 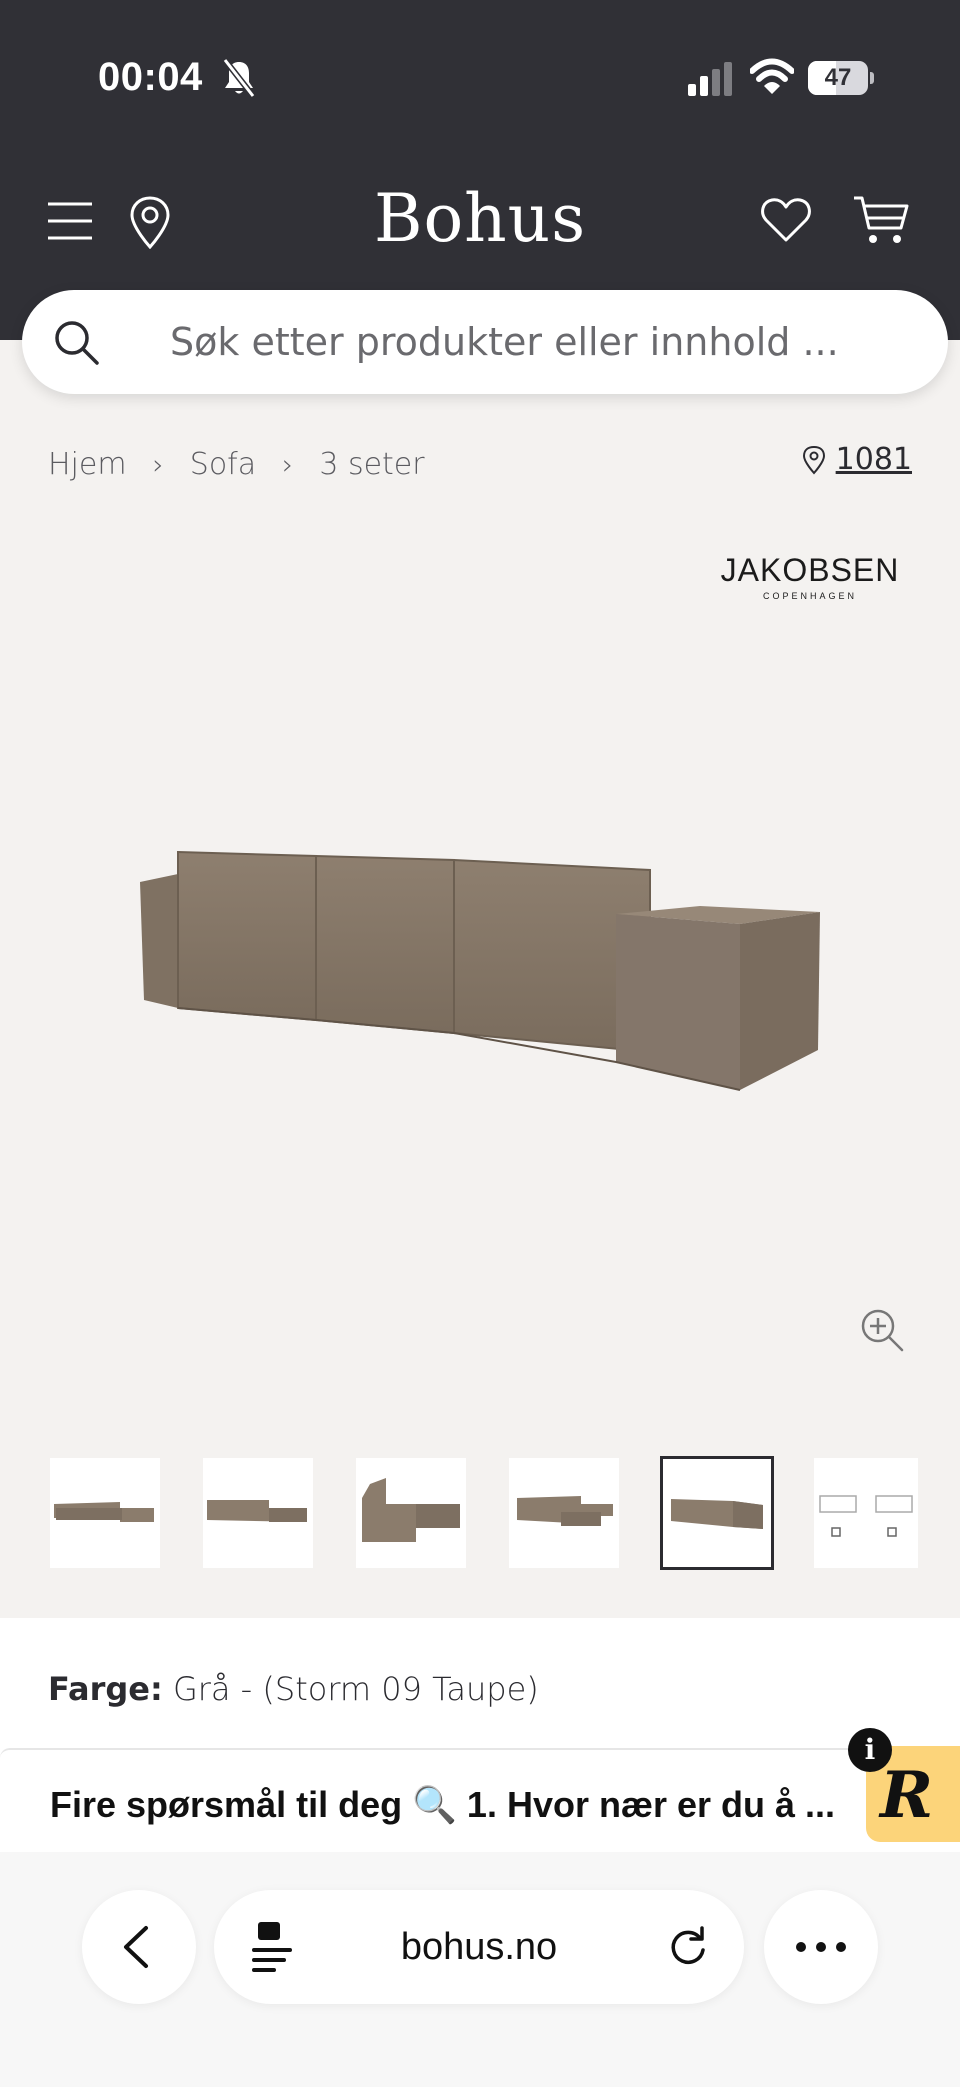 I want to click on color-selection: Farge: Grå - (Storm 09 Taupe), so click(x=293, y=1689).